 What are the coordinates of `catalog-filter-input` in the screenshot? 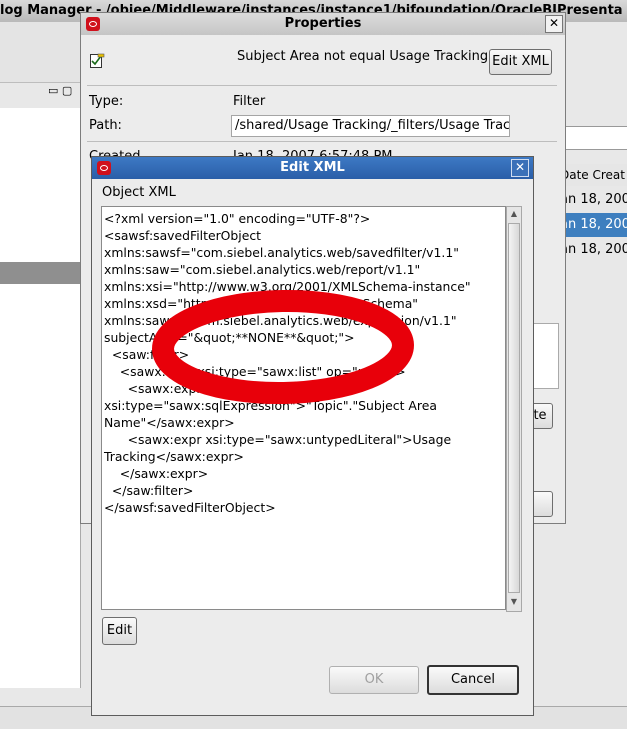 It's located at (593, 138).